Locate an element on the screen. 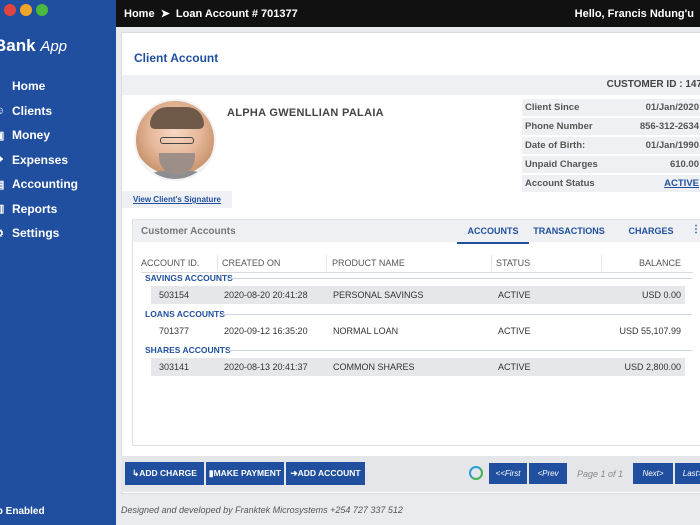 Image resolution: width=700 pixels, height=525 pixels. info-value: 01/Jan/2020 is located at coordinates (660, 107).